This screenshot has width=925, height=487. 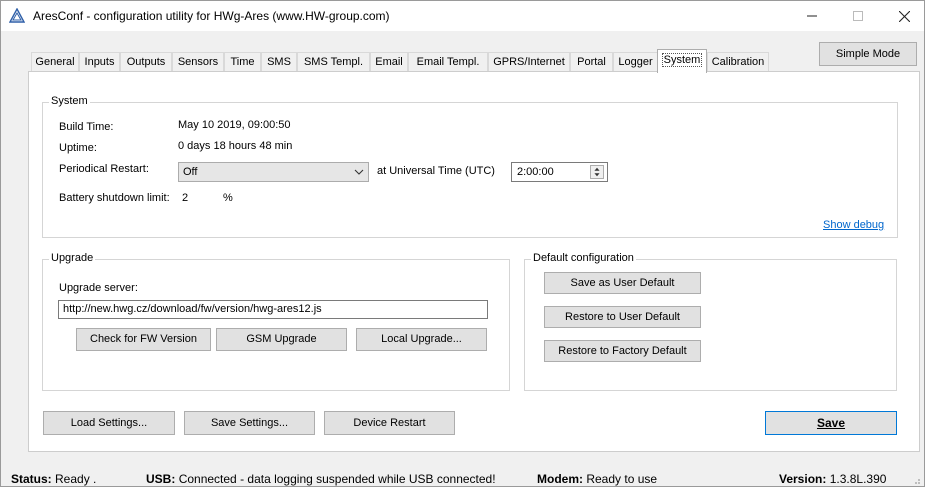 What do you see at coordinates (389, 423) in the screenshot?
I see `device-restart-button: Device Restart` at bounding box center [389, 423].